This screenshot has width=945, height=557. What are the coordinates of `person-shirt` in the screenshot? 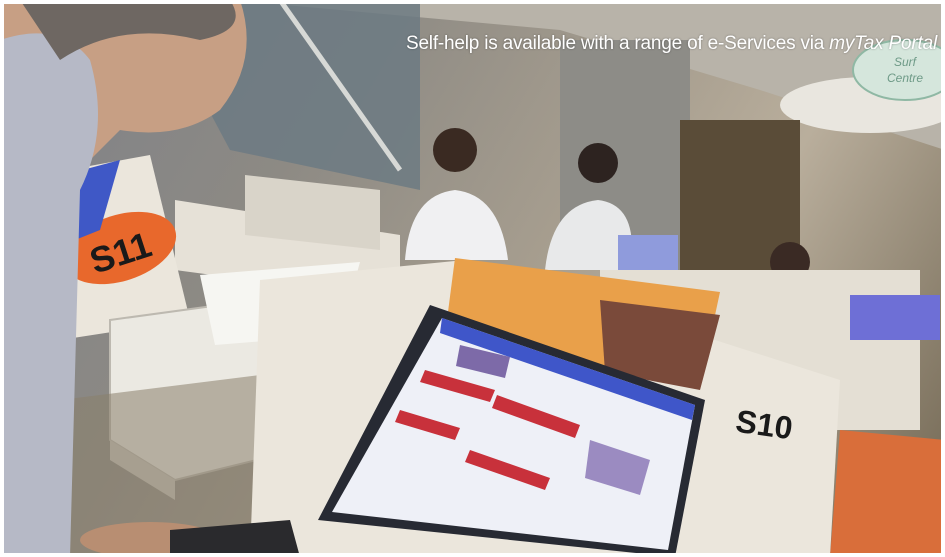 It's located at (456, 225).